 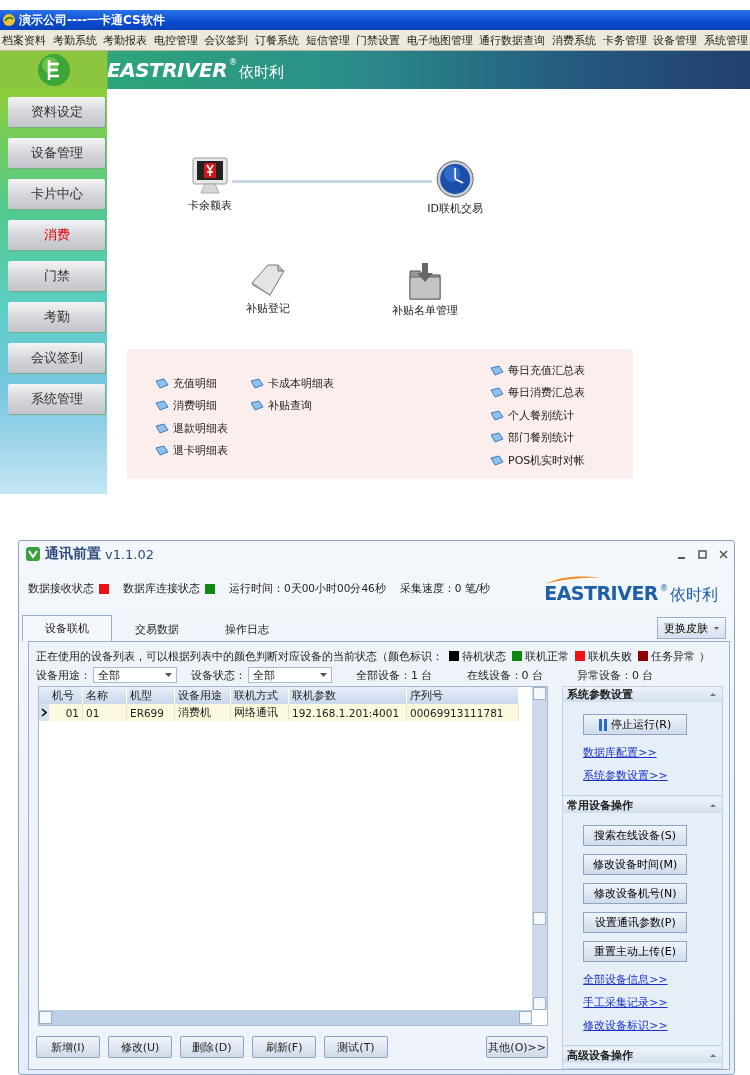 I want to click on app-icon, so click(x=9, y=20).